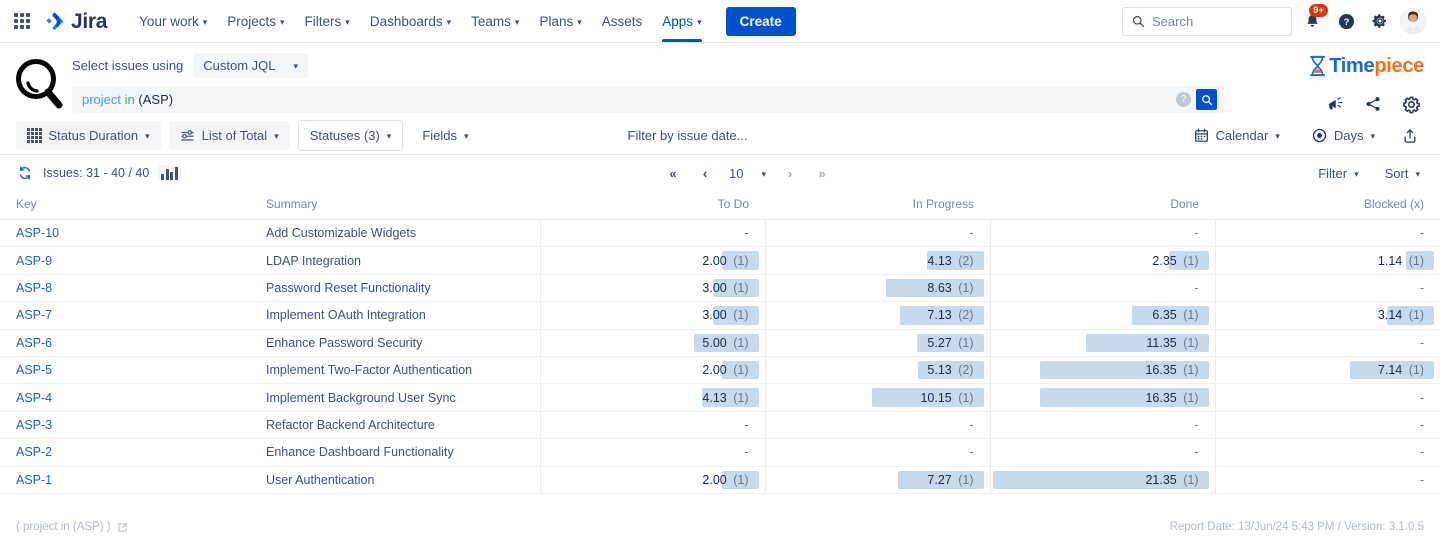 The image size is (1440, 542). I want to click on jql-query-input: project in (ASP) ?, so click(648, 99).